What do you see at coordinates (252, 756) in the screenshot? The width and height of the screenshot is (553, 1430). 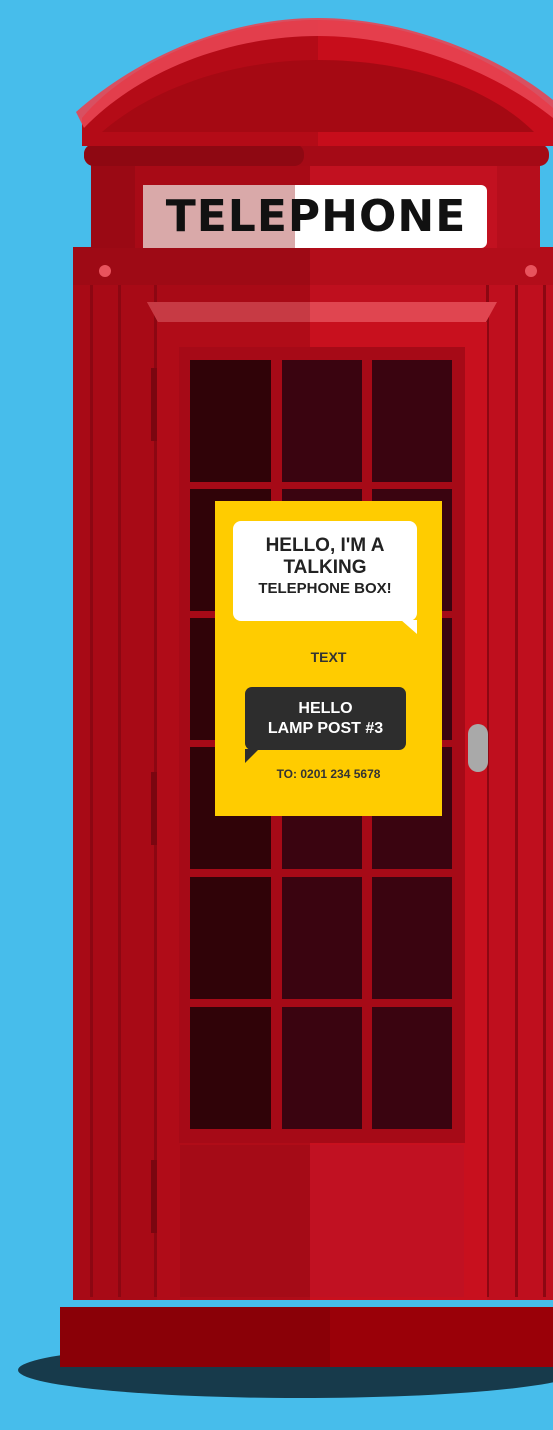 I see `message-bubble-tail` at bounding box center [252, 756].